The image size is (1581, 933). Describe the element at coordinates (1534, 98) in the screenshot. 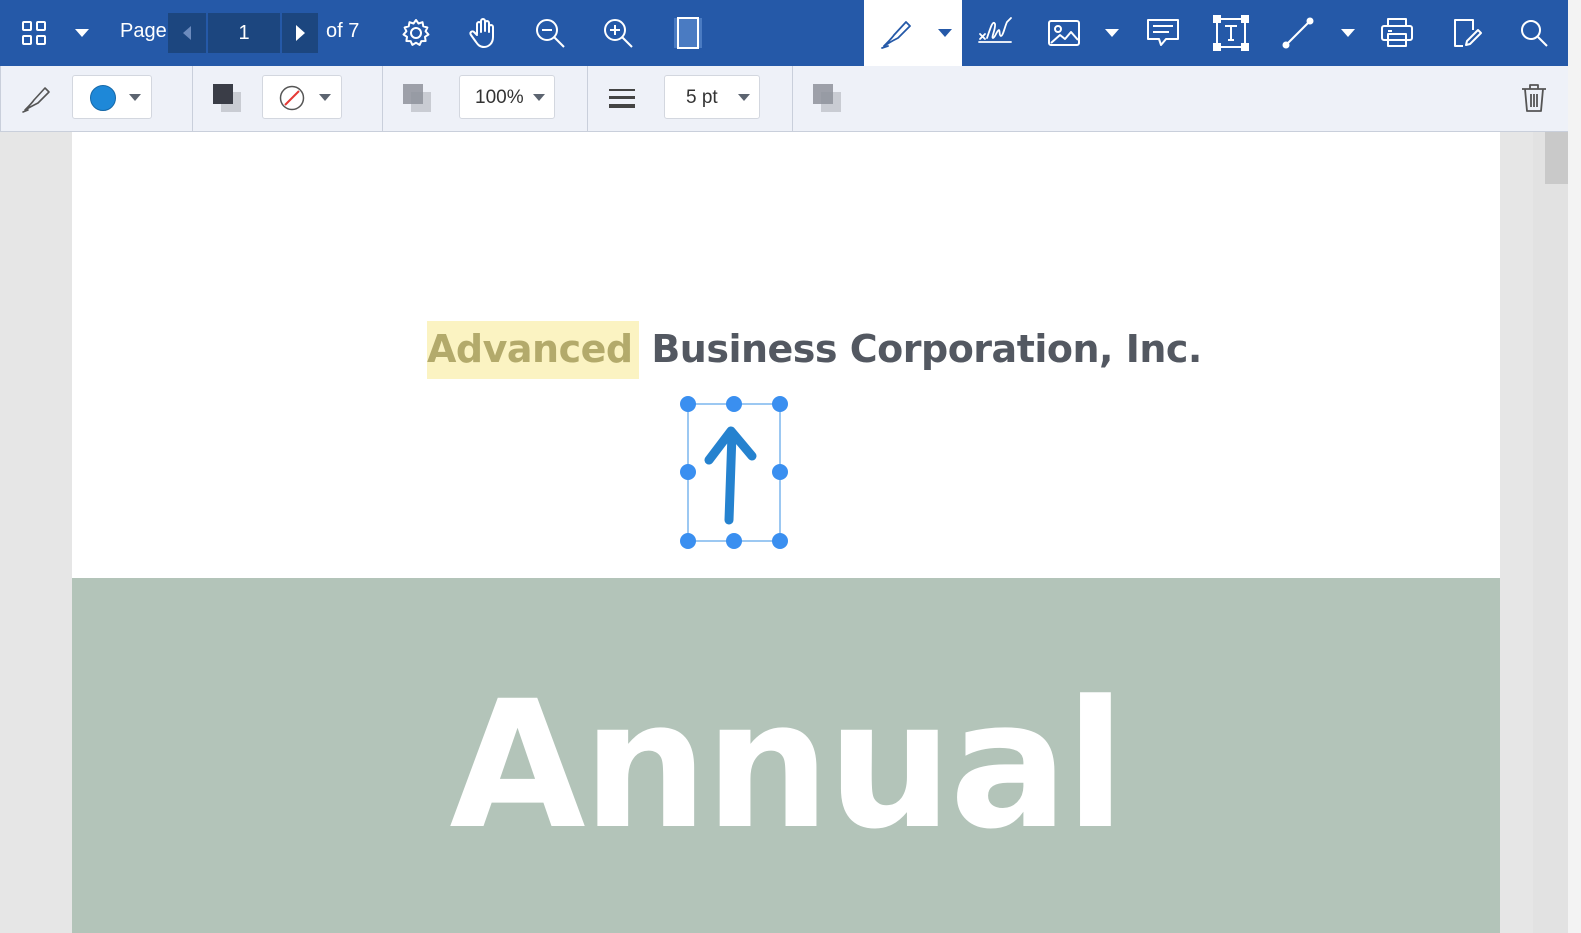

I see `trash-icon` at that location.